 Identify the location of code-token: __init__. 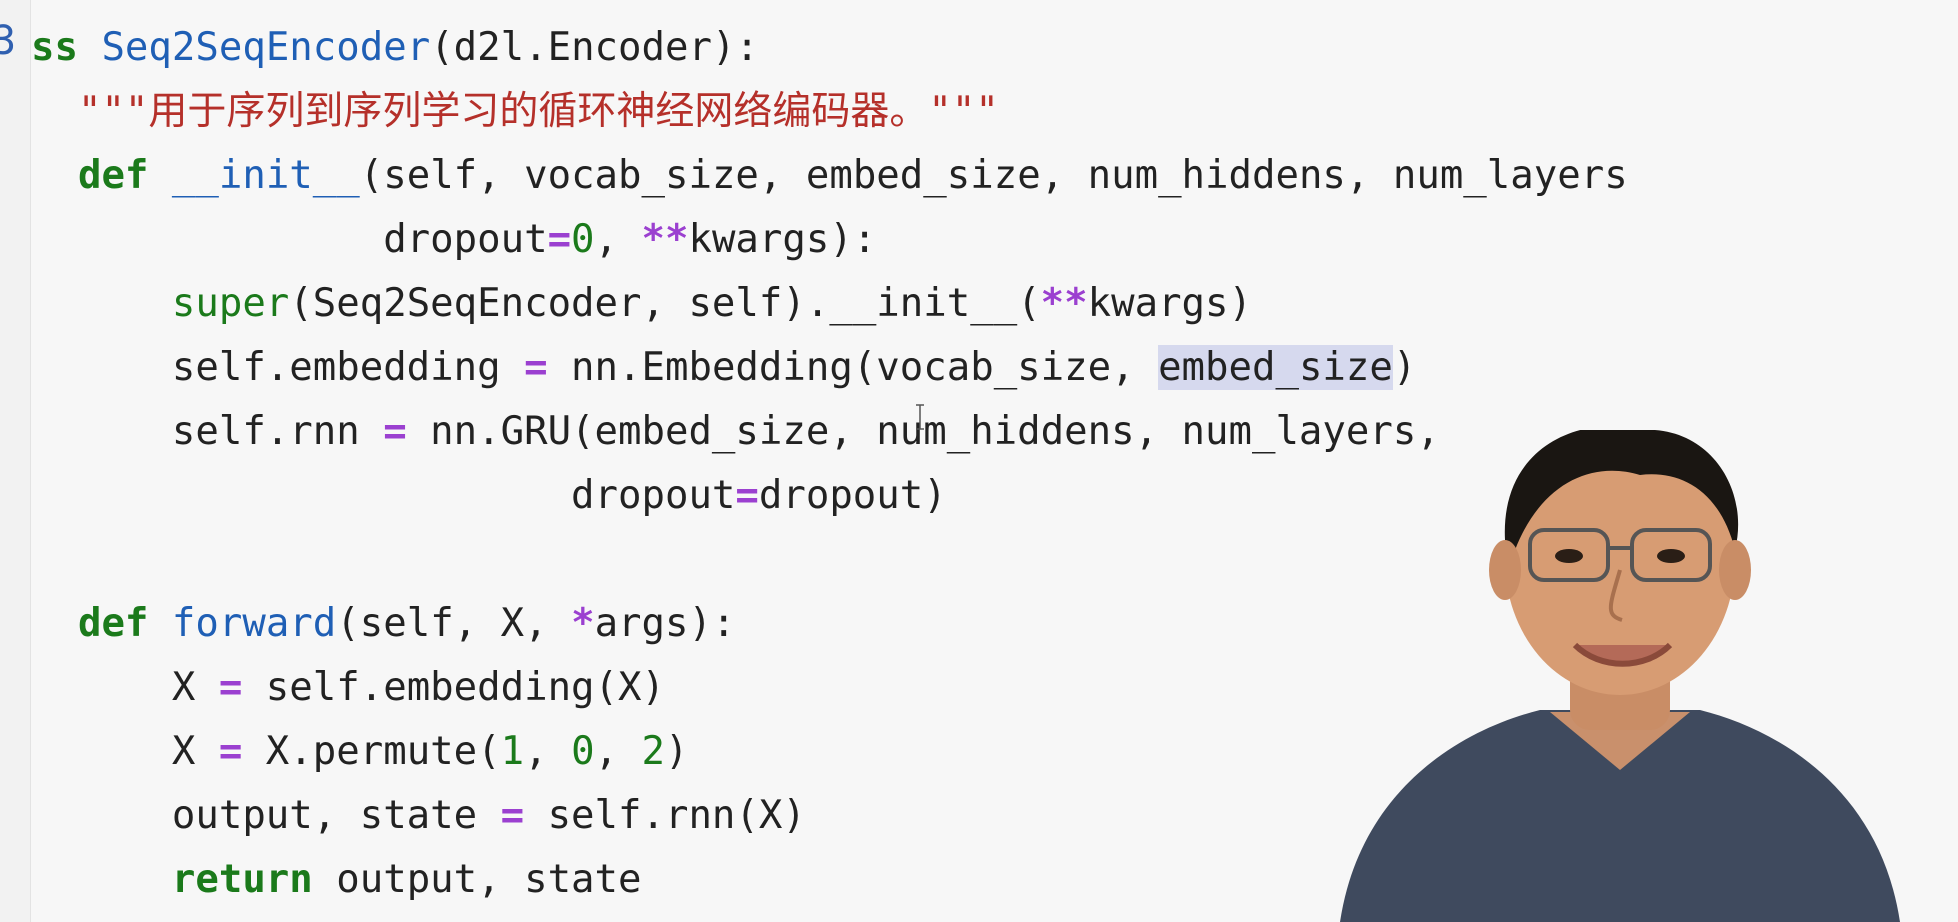
(265, 175).